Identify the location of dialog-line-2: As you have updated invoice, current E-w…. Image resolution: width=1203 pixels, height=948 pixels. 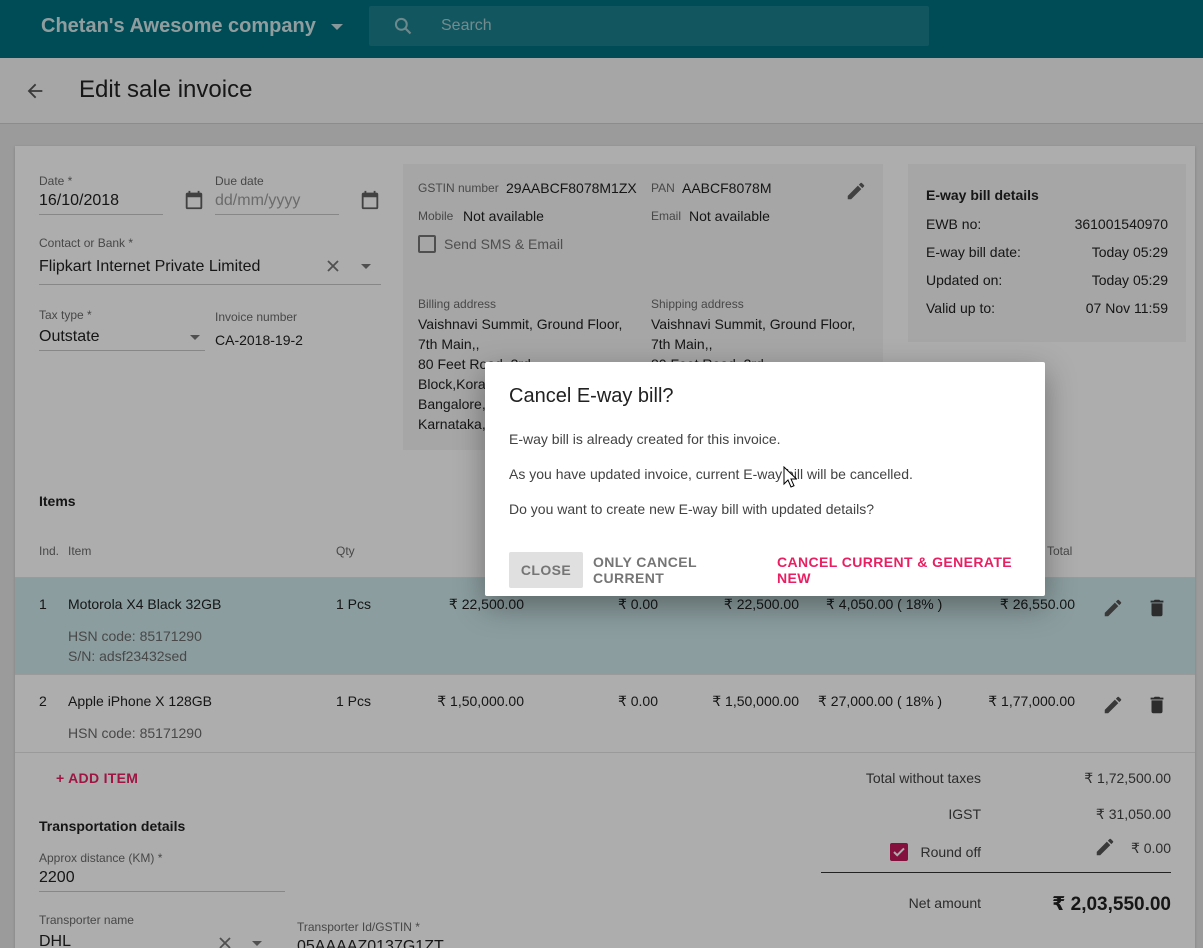
(711, 474).